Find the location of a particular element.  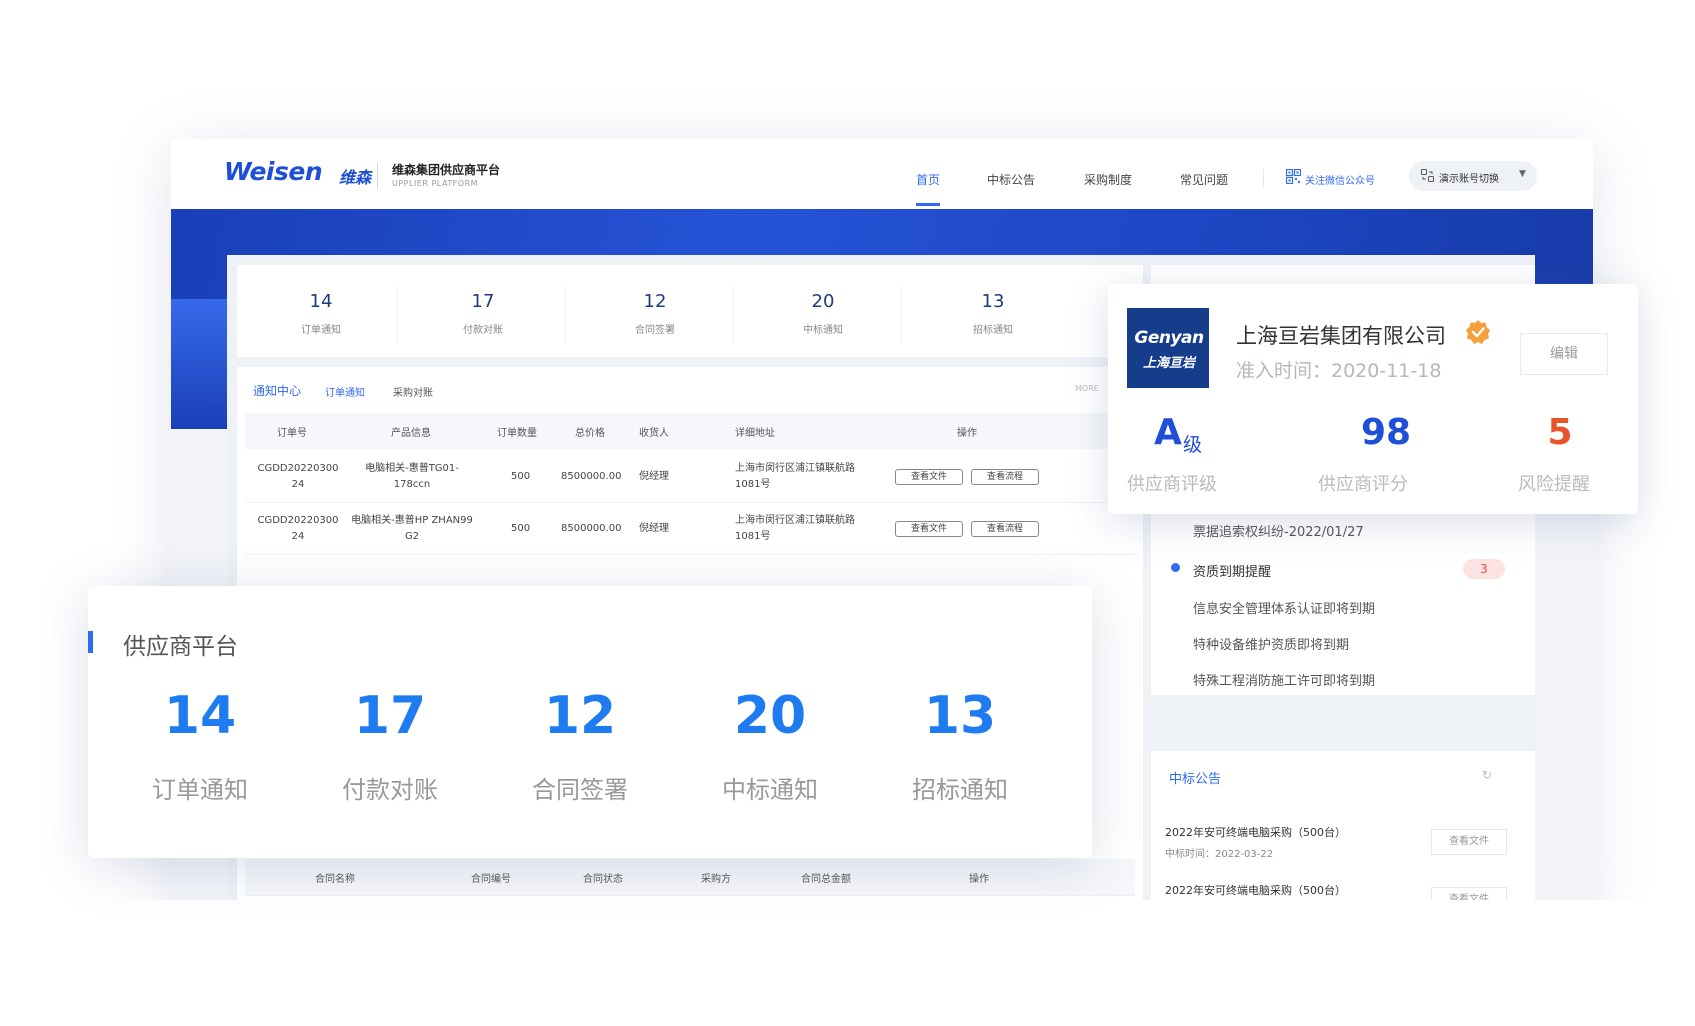

big-stat-orders-label: 订单通知 is located at coordinates (200, 790).